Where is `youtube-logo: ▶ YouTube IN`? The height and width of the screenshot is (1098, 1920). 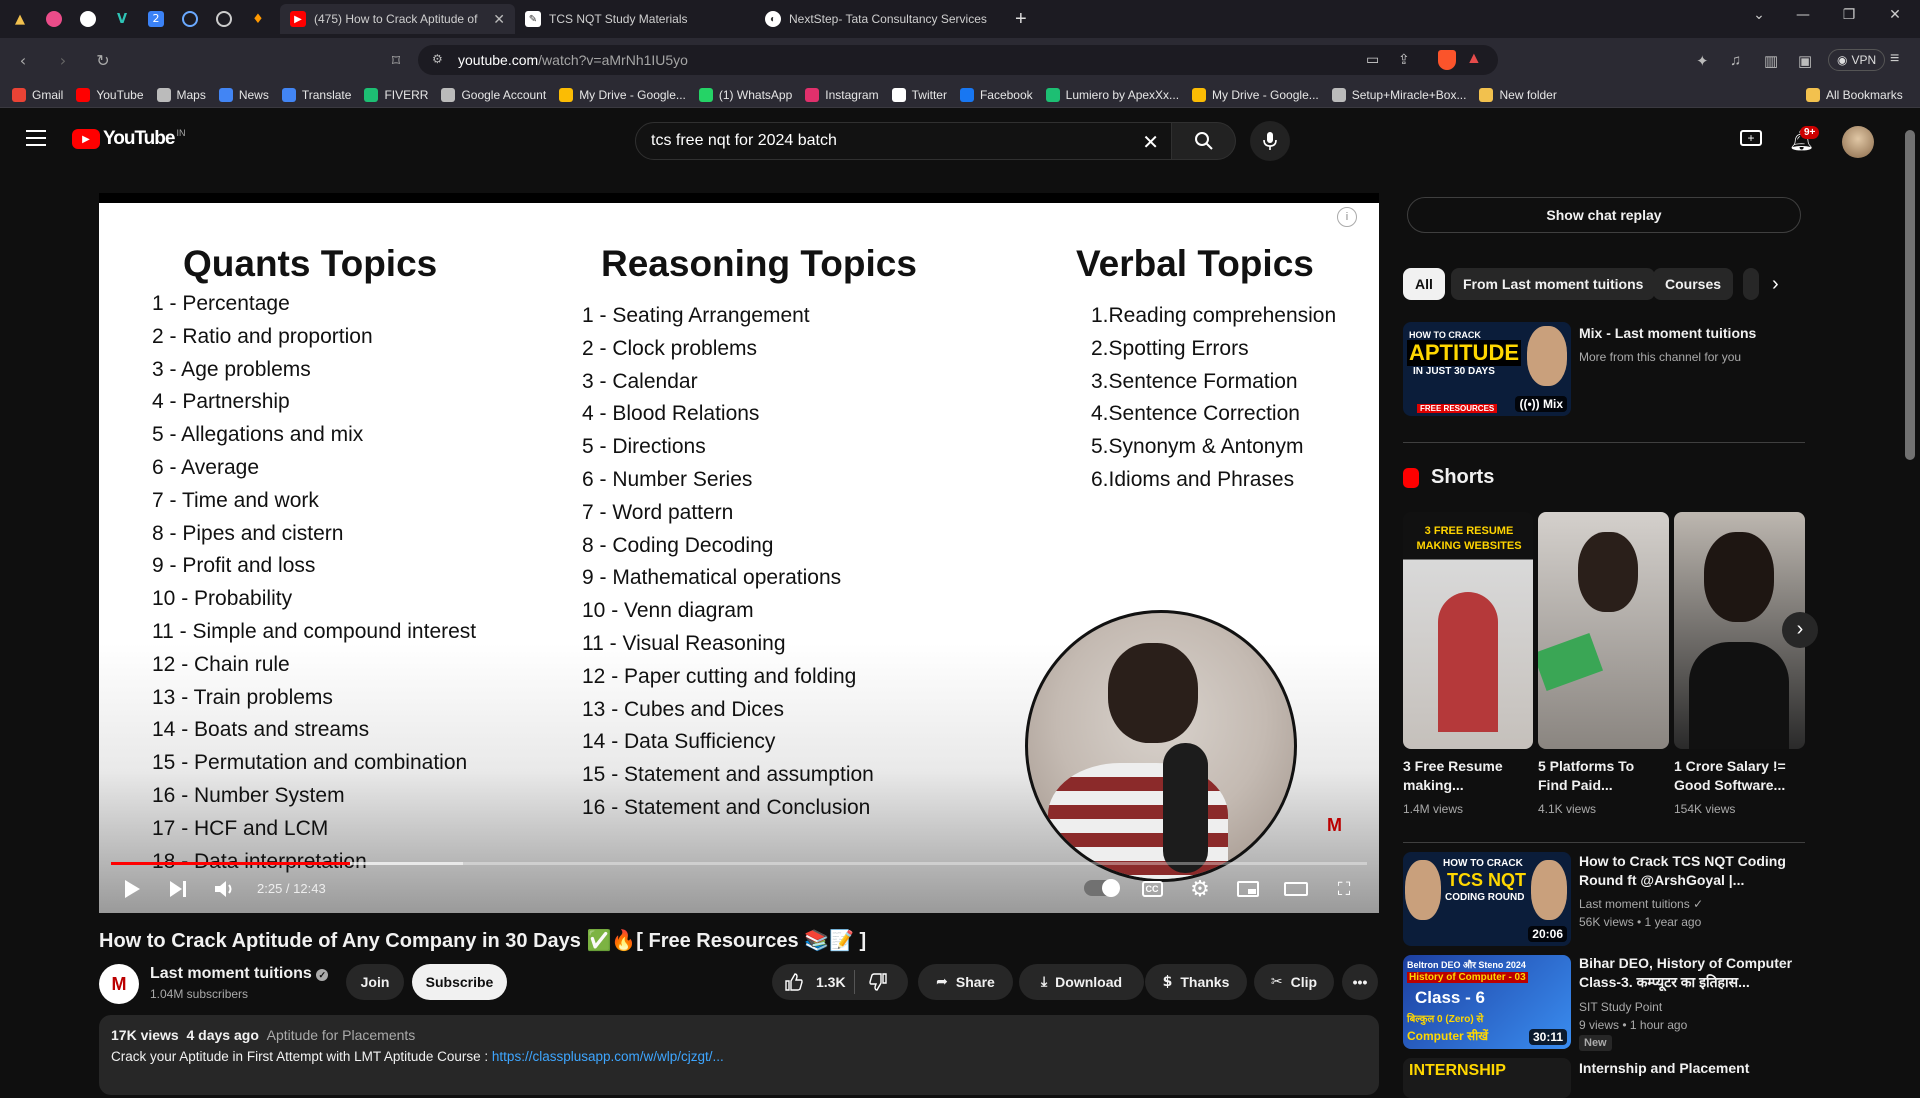
youtube-logo: ▶ YouTube IN is located at coordinates (128, 139).